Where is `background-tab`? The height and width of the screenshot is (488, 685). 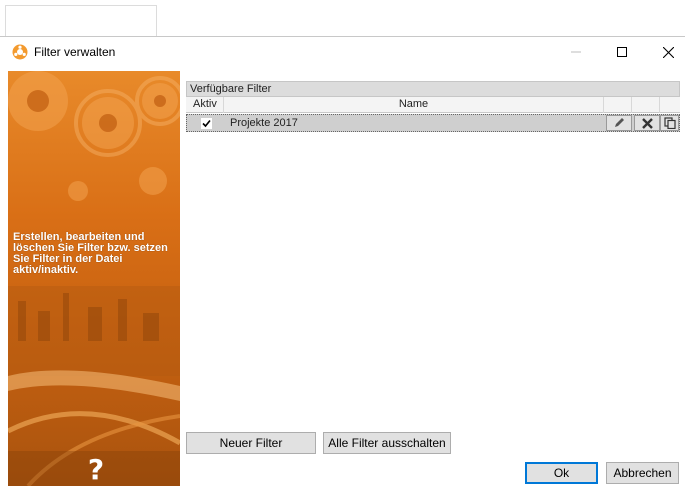 background-tab is located at coordinates (81, 22).